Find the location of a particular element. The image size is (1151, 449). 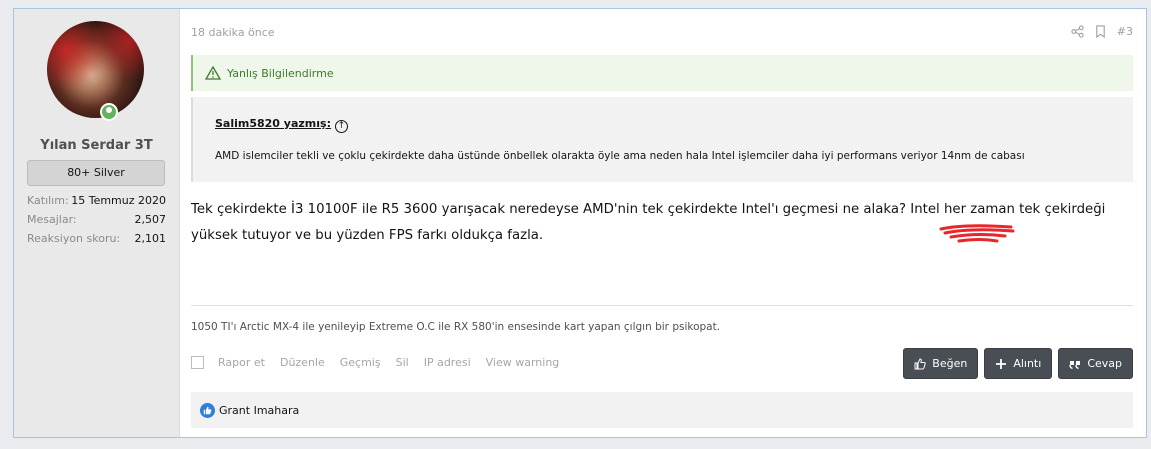

action-view-warning: View warning is located at coordinates (523, 362).